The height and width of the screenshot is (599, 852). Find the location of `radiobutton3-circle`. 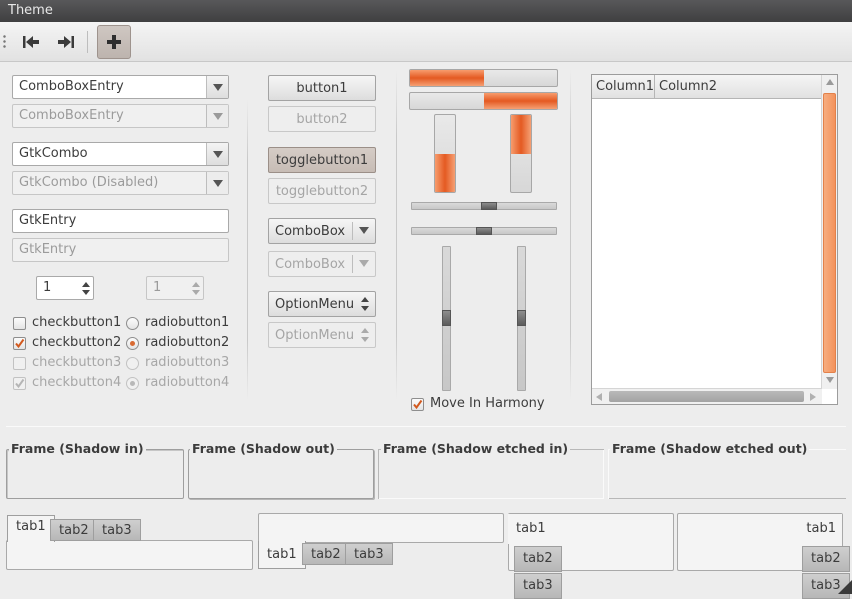

radiobutton3-circle is located at coordinates (132, 363).